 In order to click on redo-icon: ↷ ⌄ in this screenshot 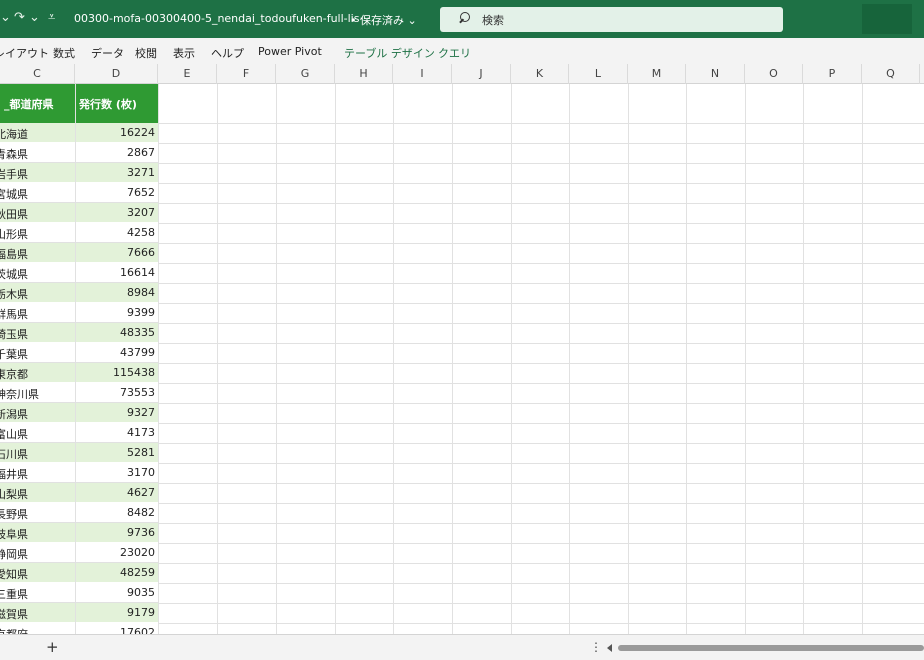, I will do `click(27, 17)`.